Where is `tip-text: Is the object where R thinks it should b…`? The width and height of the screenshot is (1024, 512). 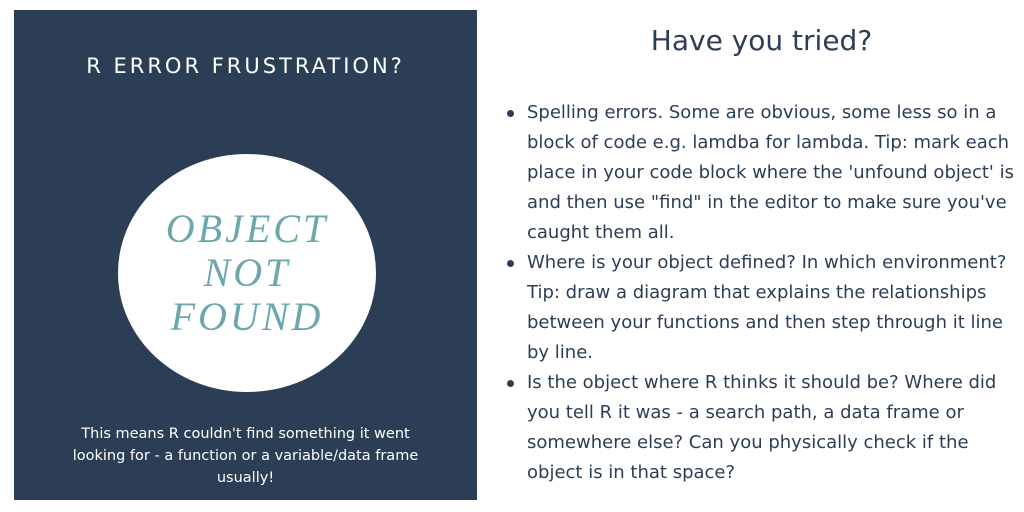
tip-text: Is the object where R thinks it should b… is located at coordinates (762, 427).